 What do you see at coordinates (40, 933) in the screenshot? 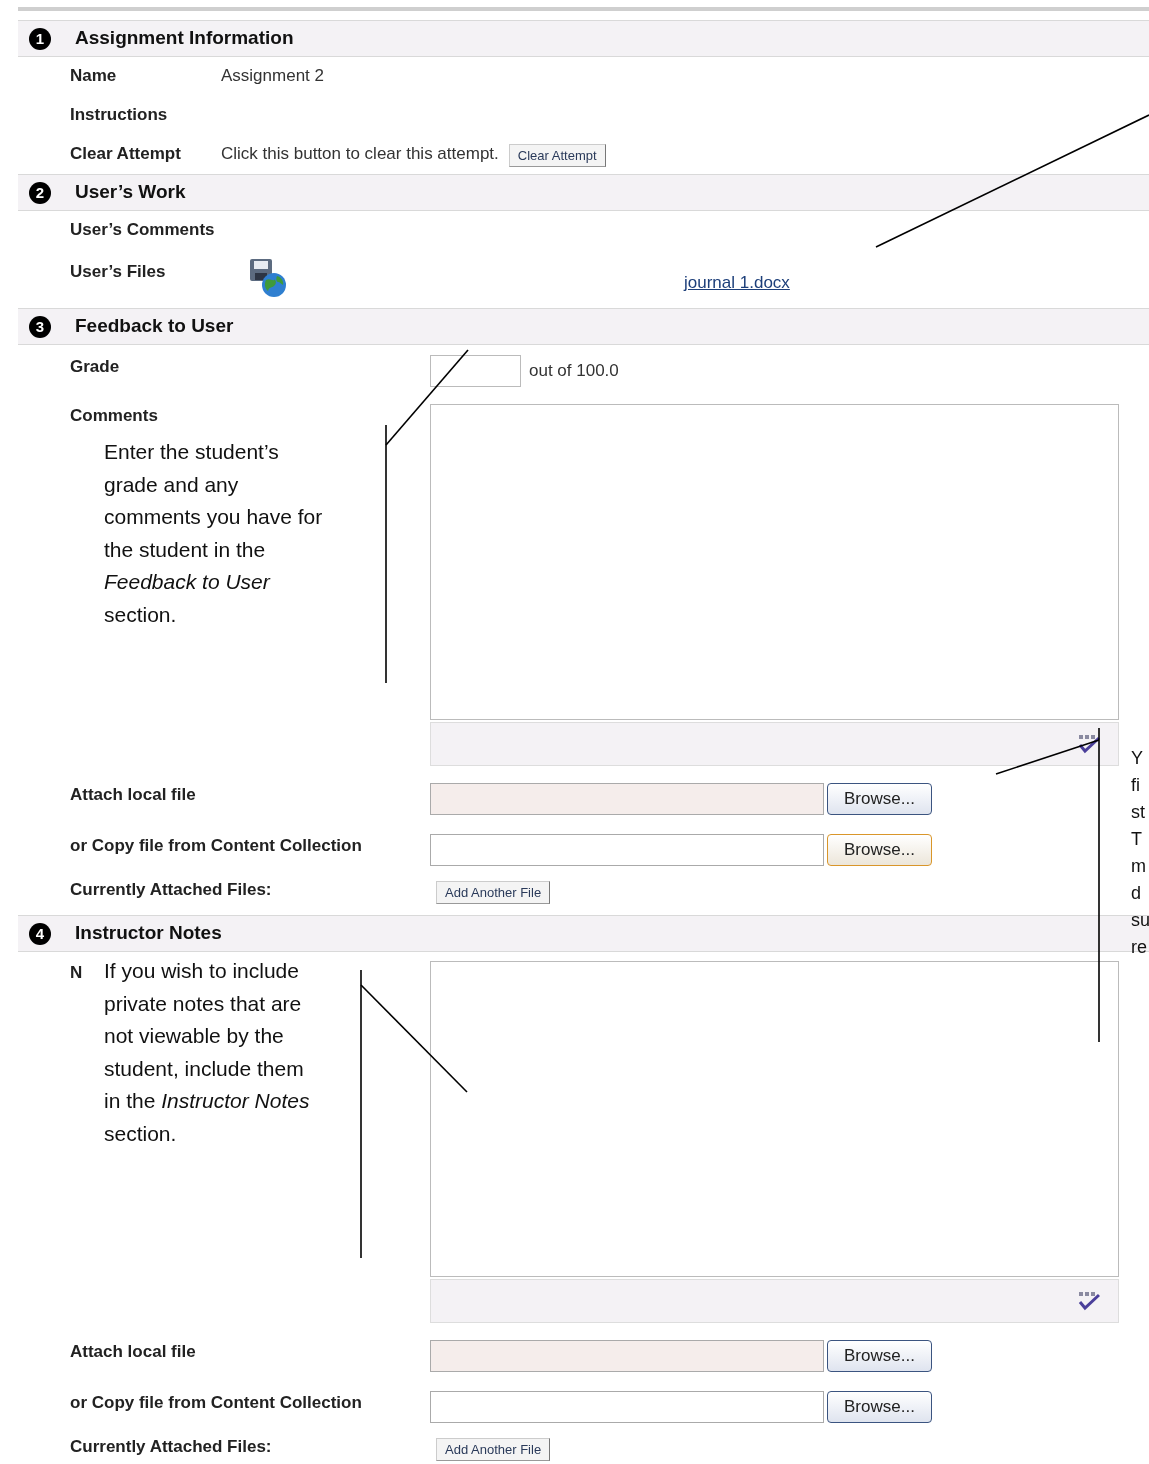
I see `section-number: 4` at bounding box center [40, 933].